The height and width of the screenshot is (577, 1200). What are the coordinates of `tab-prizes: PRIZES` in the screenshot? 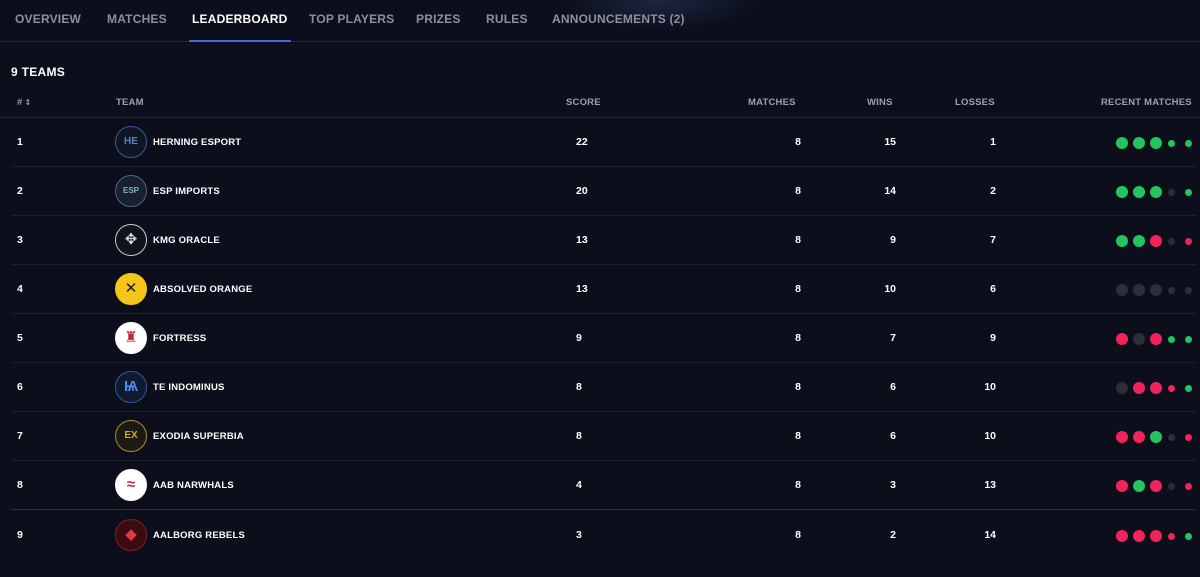 It's located at (438, 27).